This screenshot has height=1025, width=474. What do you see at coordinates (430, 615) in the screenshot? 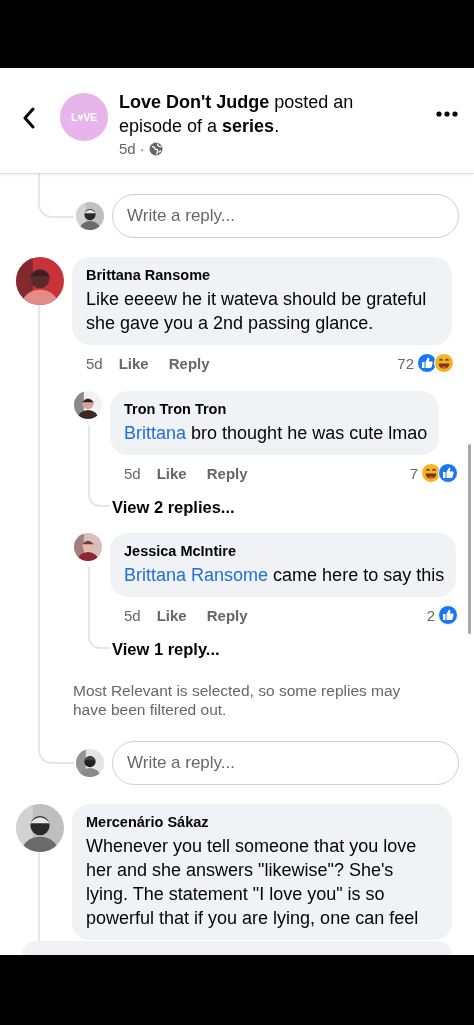
I see `reaction-count: 2` at bounding box center [430, 615].